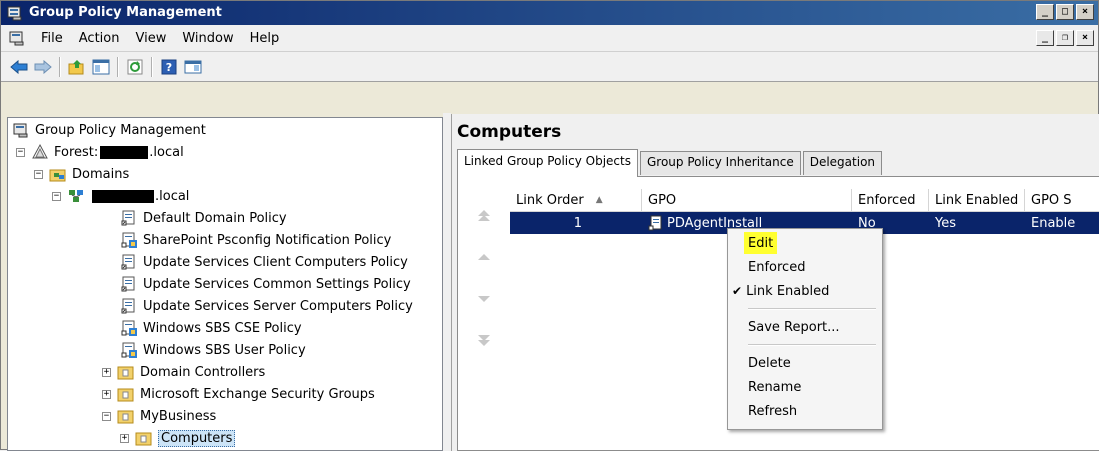 The image size is (1099, 451). I want to click on back-button, so click(19, 67).